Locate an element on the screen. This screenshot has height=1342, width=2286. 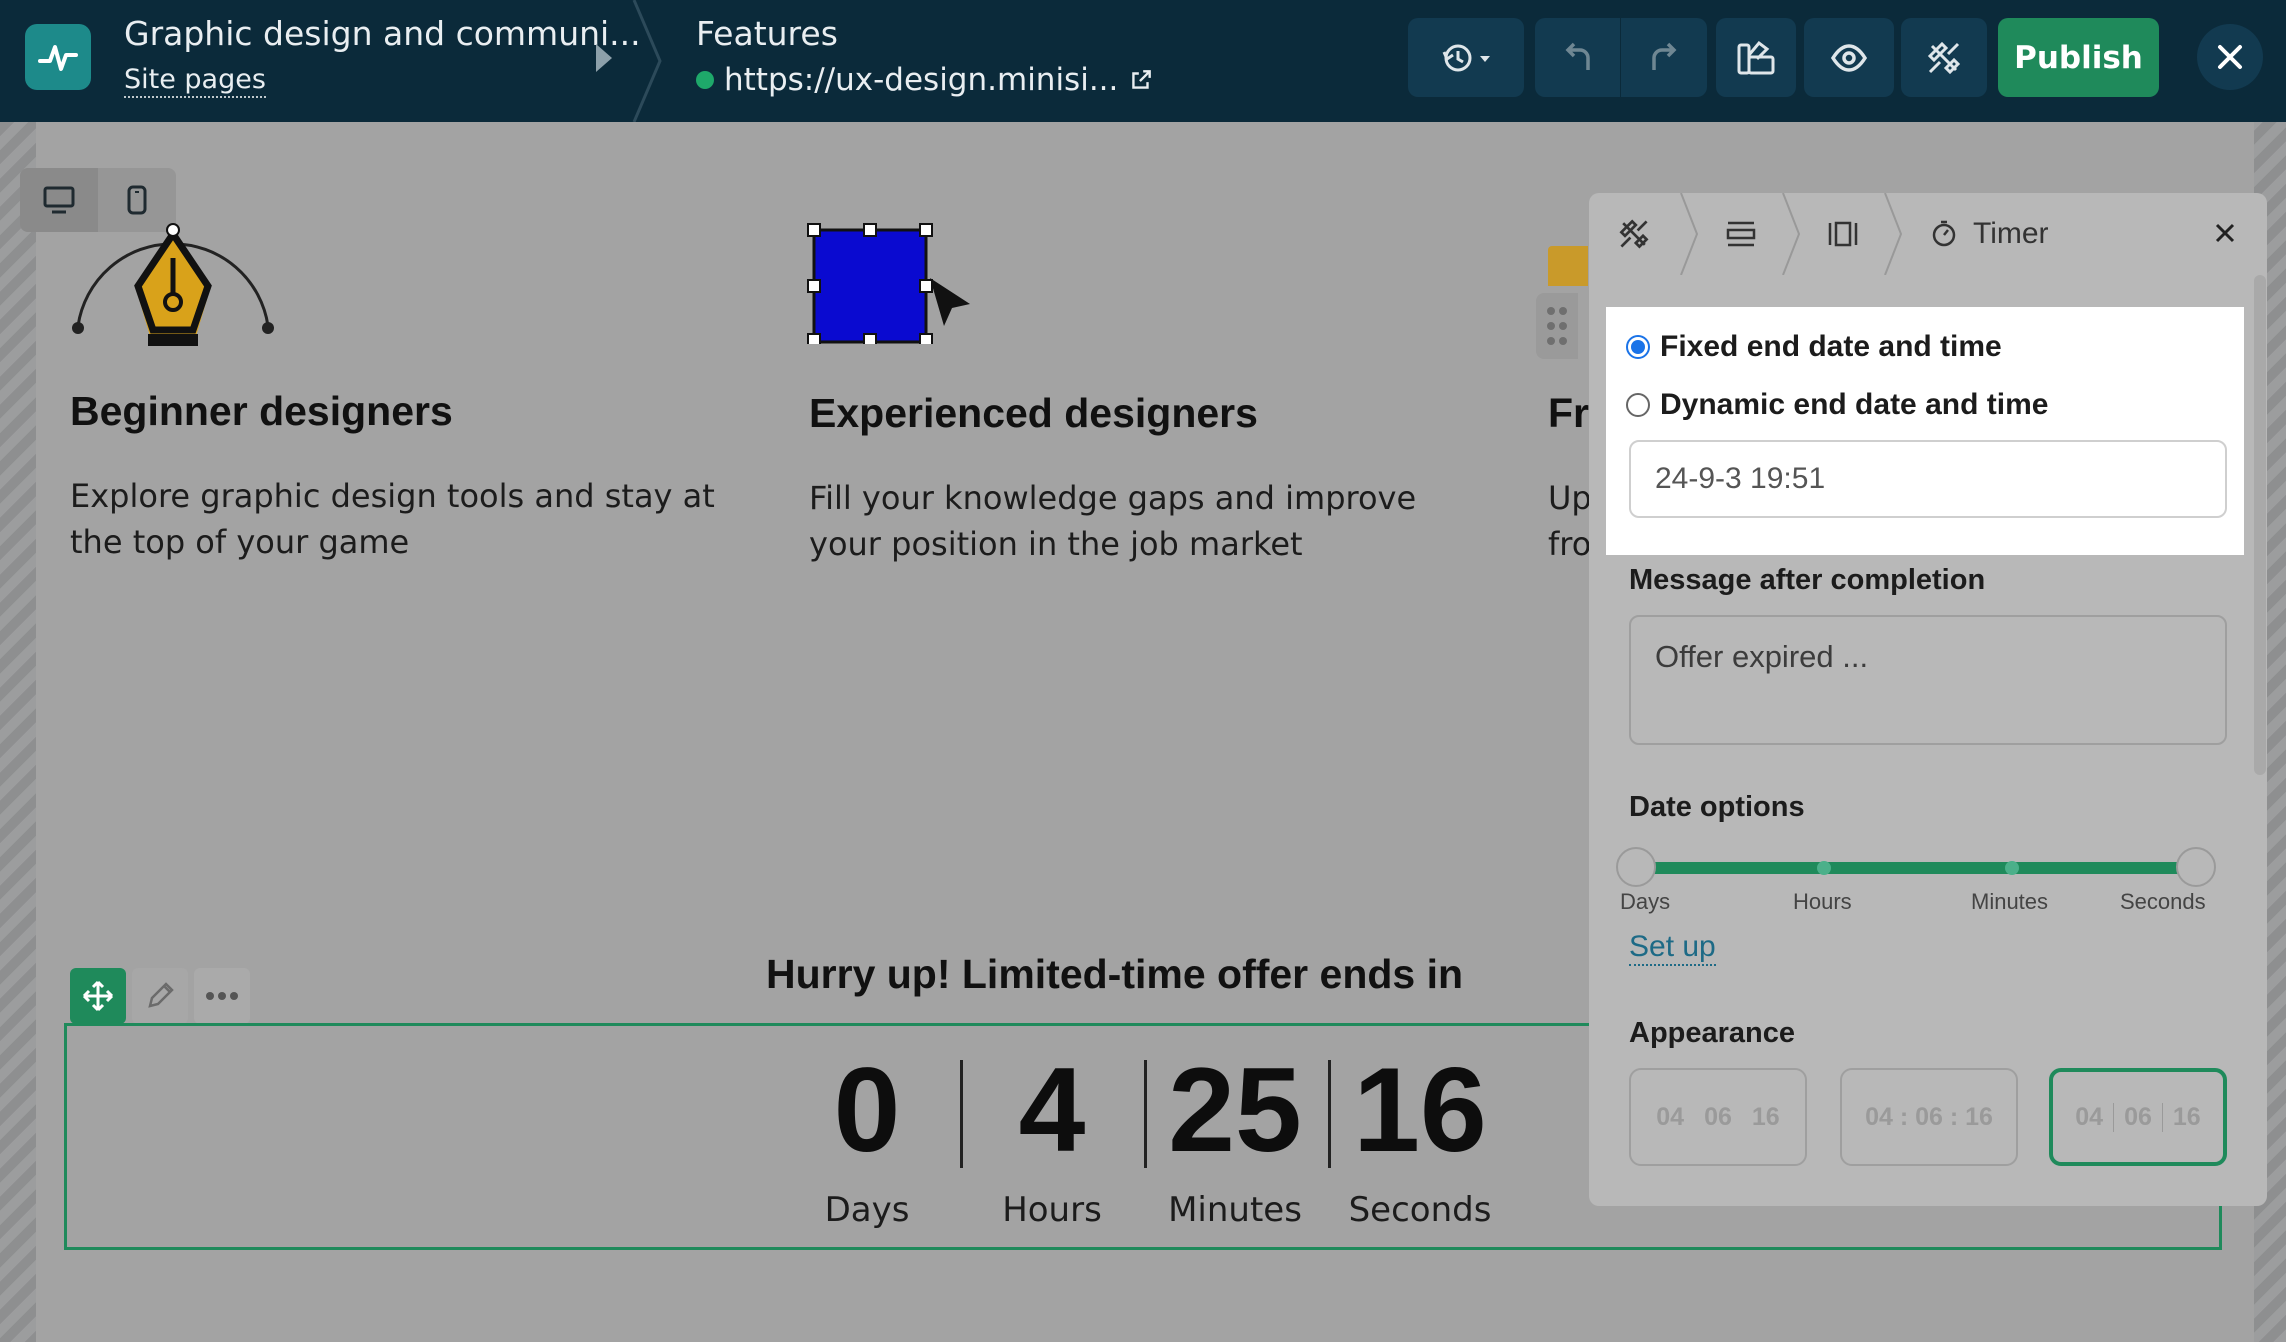
more-button is located at coordinates (222, 996).